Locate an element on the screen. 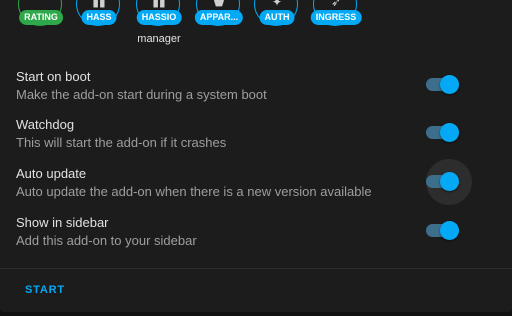  cursor-icon: ➶ is located at coordinates (336, 4).